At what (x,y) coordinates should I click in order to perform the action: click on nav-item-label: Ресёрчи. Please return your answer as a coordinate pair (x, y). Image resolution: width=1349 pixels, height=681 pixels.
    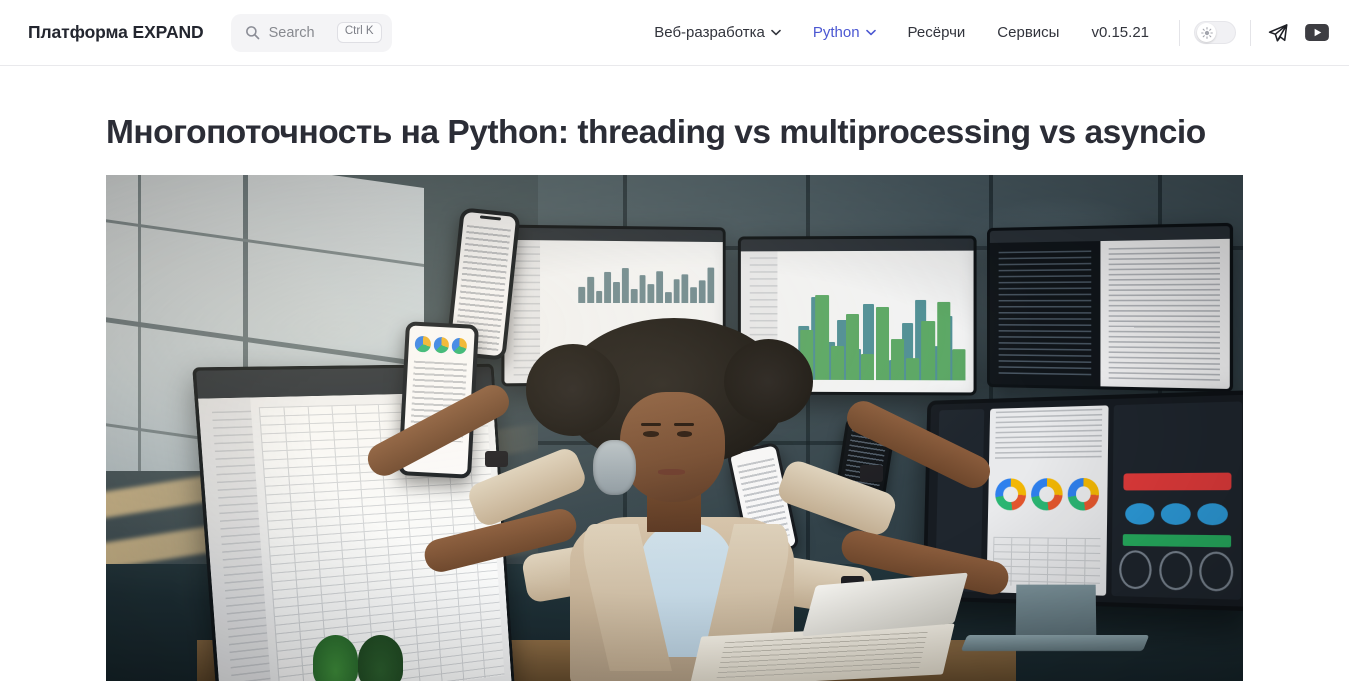
    Looking at the image, I should click on (936, 32).